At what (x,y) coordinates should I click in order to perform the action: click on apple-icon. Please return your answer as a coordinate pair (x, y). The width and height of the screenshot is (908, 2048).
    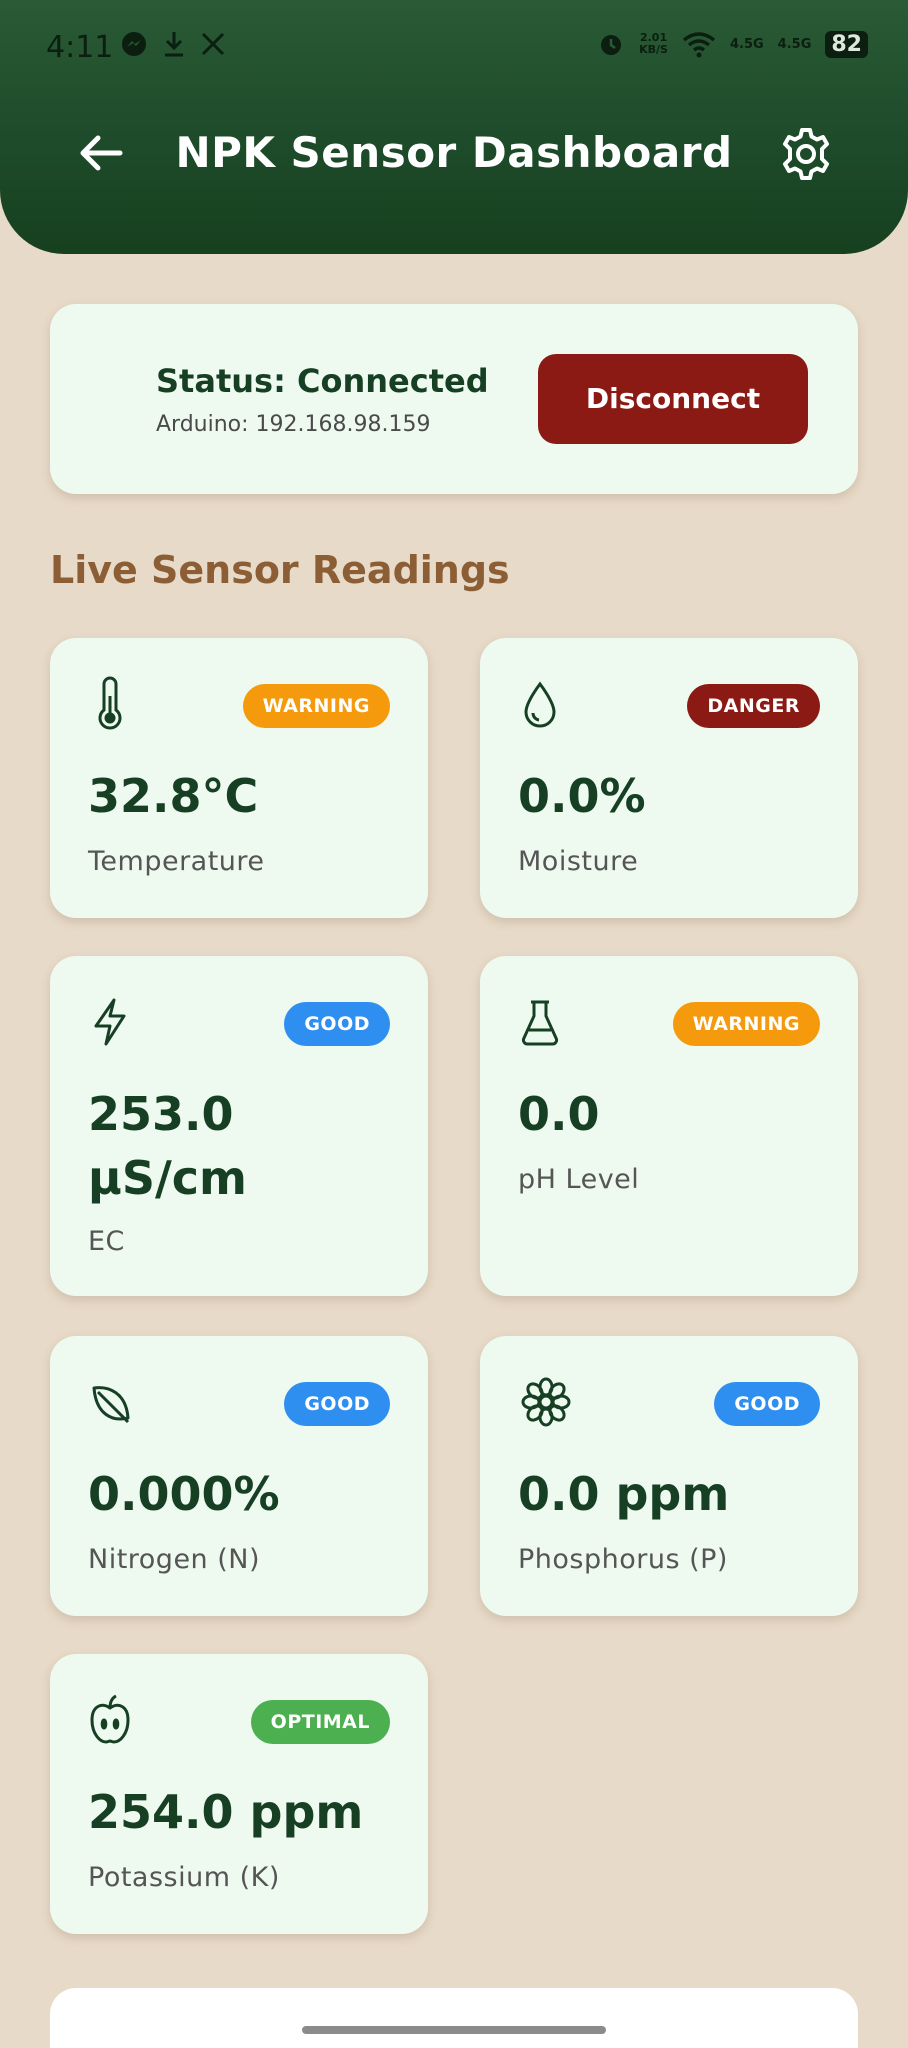
    Looking at the image, I should click on (110, 1719).